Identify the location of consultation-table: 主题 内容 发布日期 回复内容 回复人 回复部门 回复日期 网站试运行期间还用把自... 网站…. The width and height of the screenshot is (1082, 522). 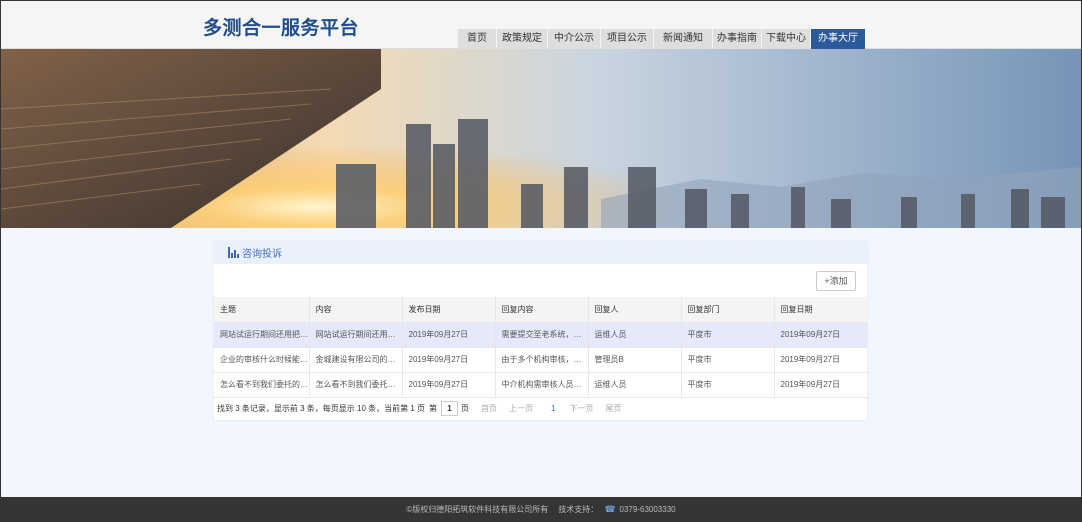
(540, 347).